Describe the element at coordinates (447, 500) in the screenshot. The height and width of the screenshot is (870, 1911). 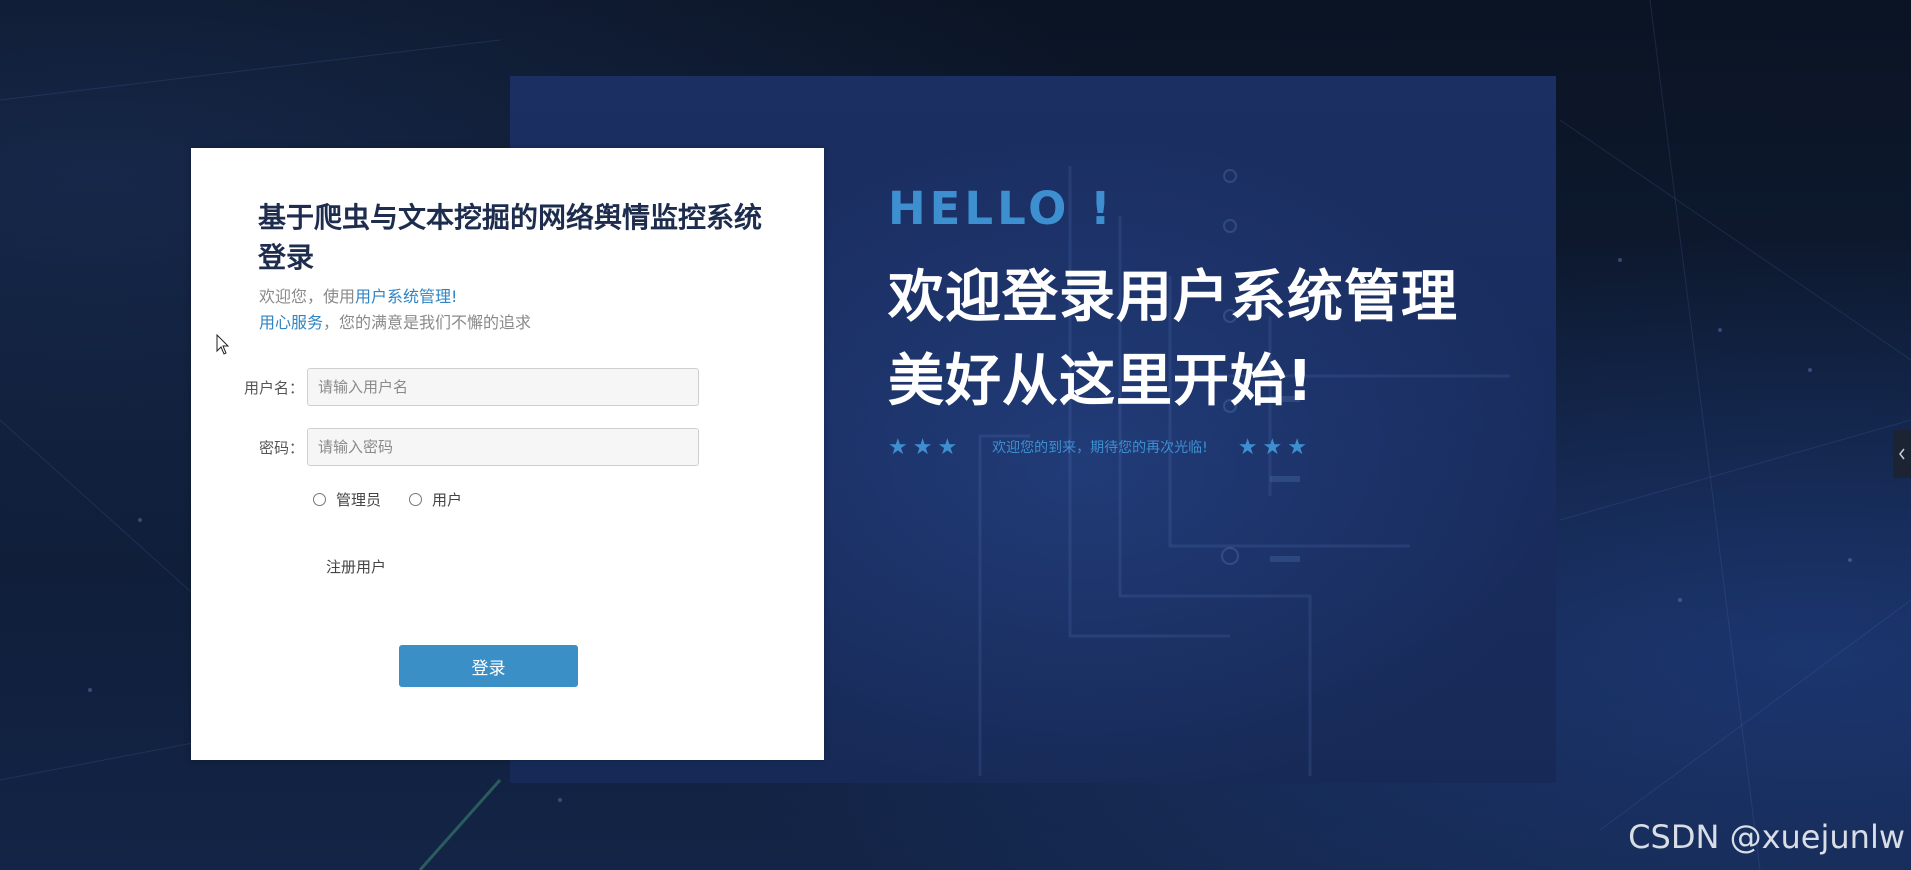
I see `role-radio-label: 用户` at that location.